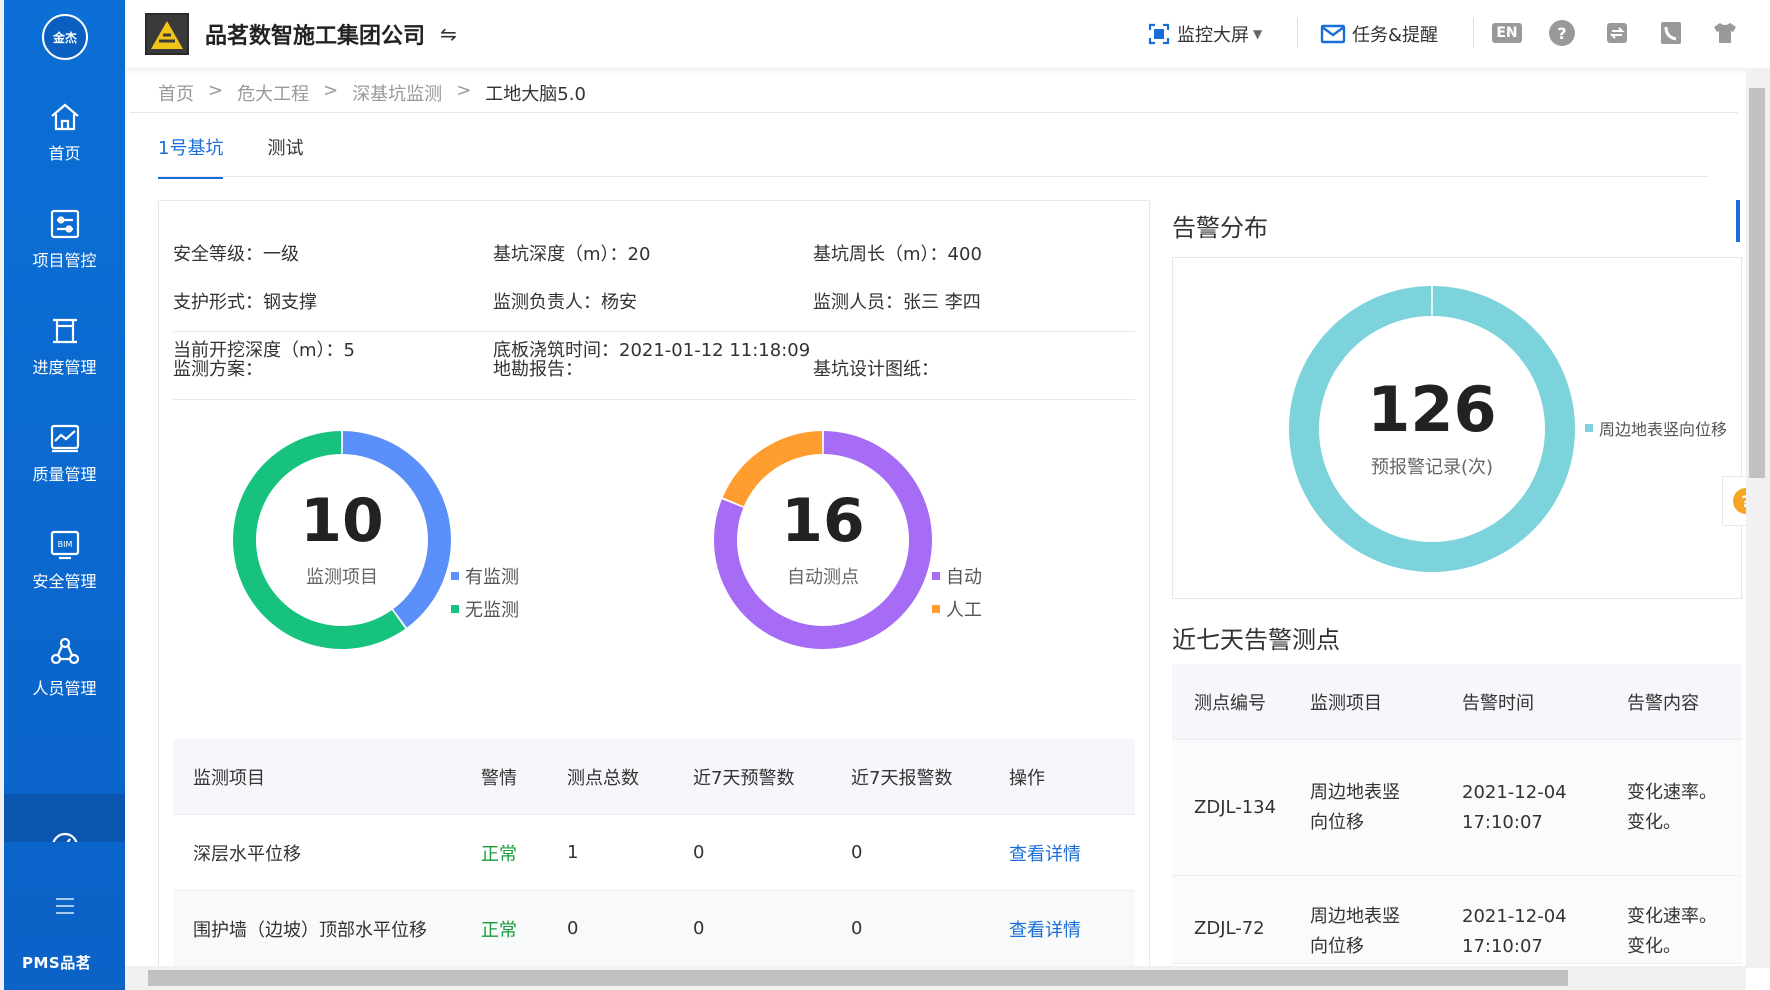 The image size is (1770, 990). I want to click on monitor-owner: 监测负责人：杨安, so click(565, 302).